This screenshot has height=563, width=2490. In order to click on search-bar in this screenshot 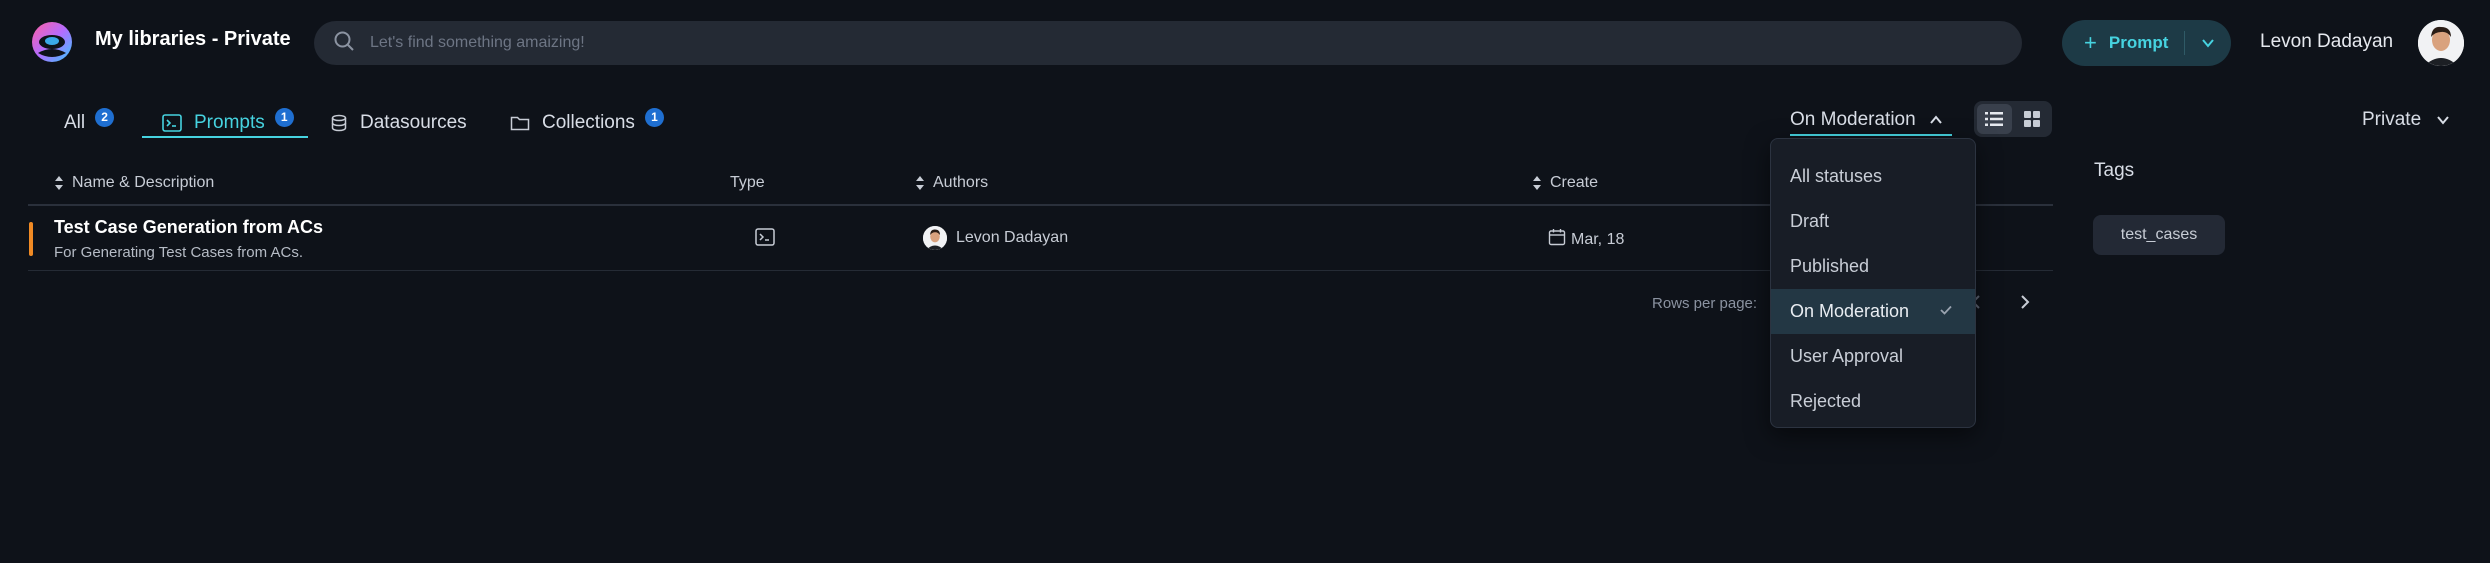, I will do `click(1168, 43)`.